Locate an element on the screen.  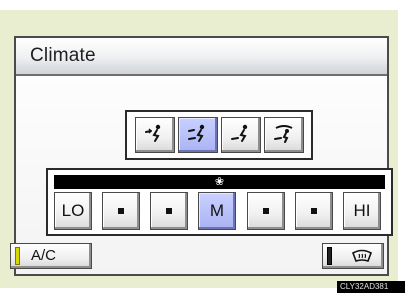
fan-speed-header: ❀ is located at coordinates (219, 182).